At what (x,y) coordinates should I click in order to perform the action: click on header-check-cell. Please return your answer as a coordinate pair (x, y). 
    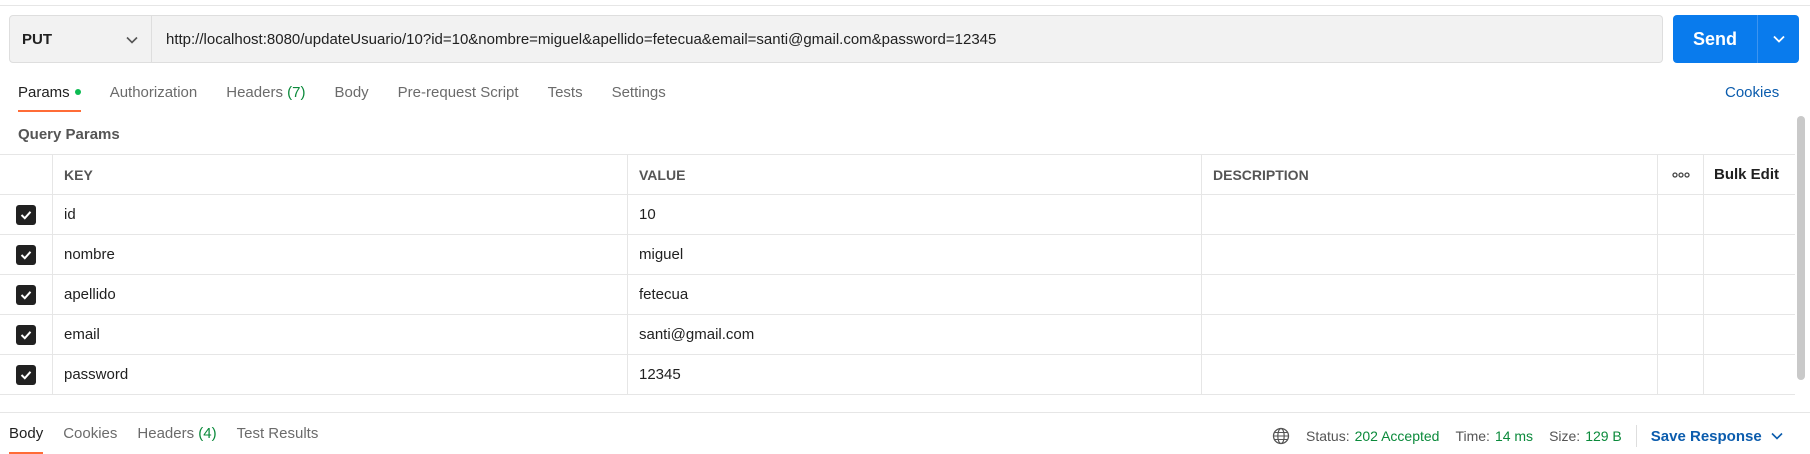
    Looking at the image, I should click on (26, 174).